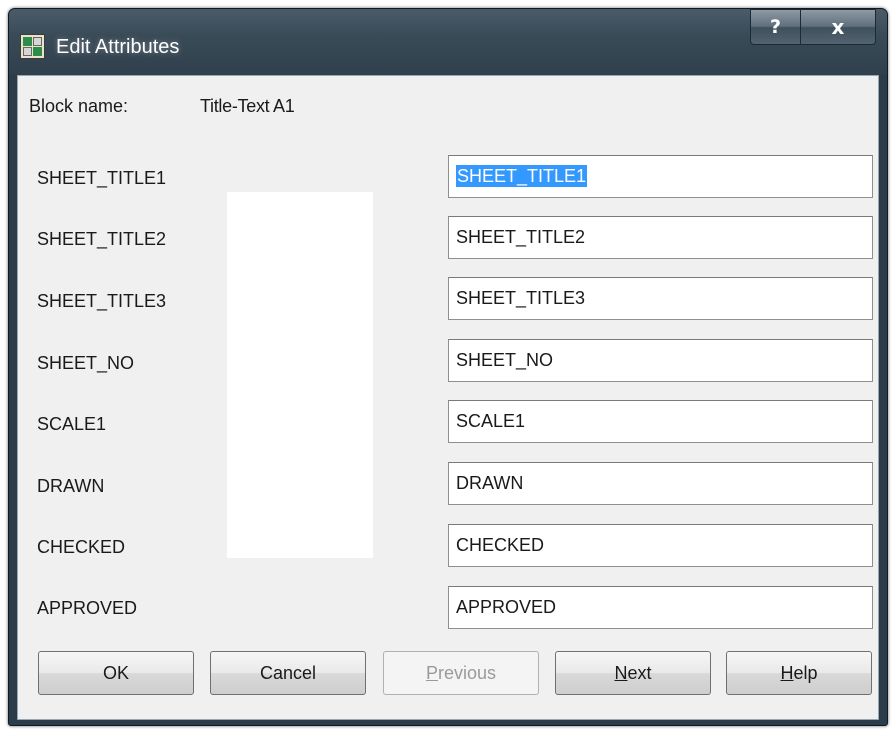 Image resolution: width=895 pixels, height=734 pixels. Describe the element at coordinates (118, 47) in the screenshot. I see `dialog-title: Edit Attributes` at that location.